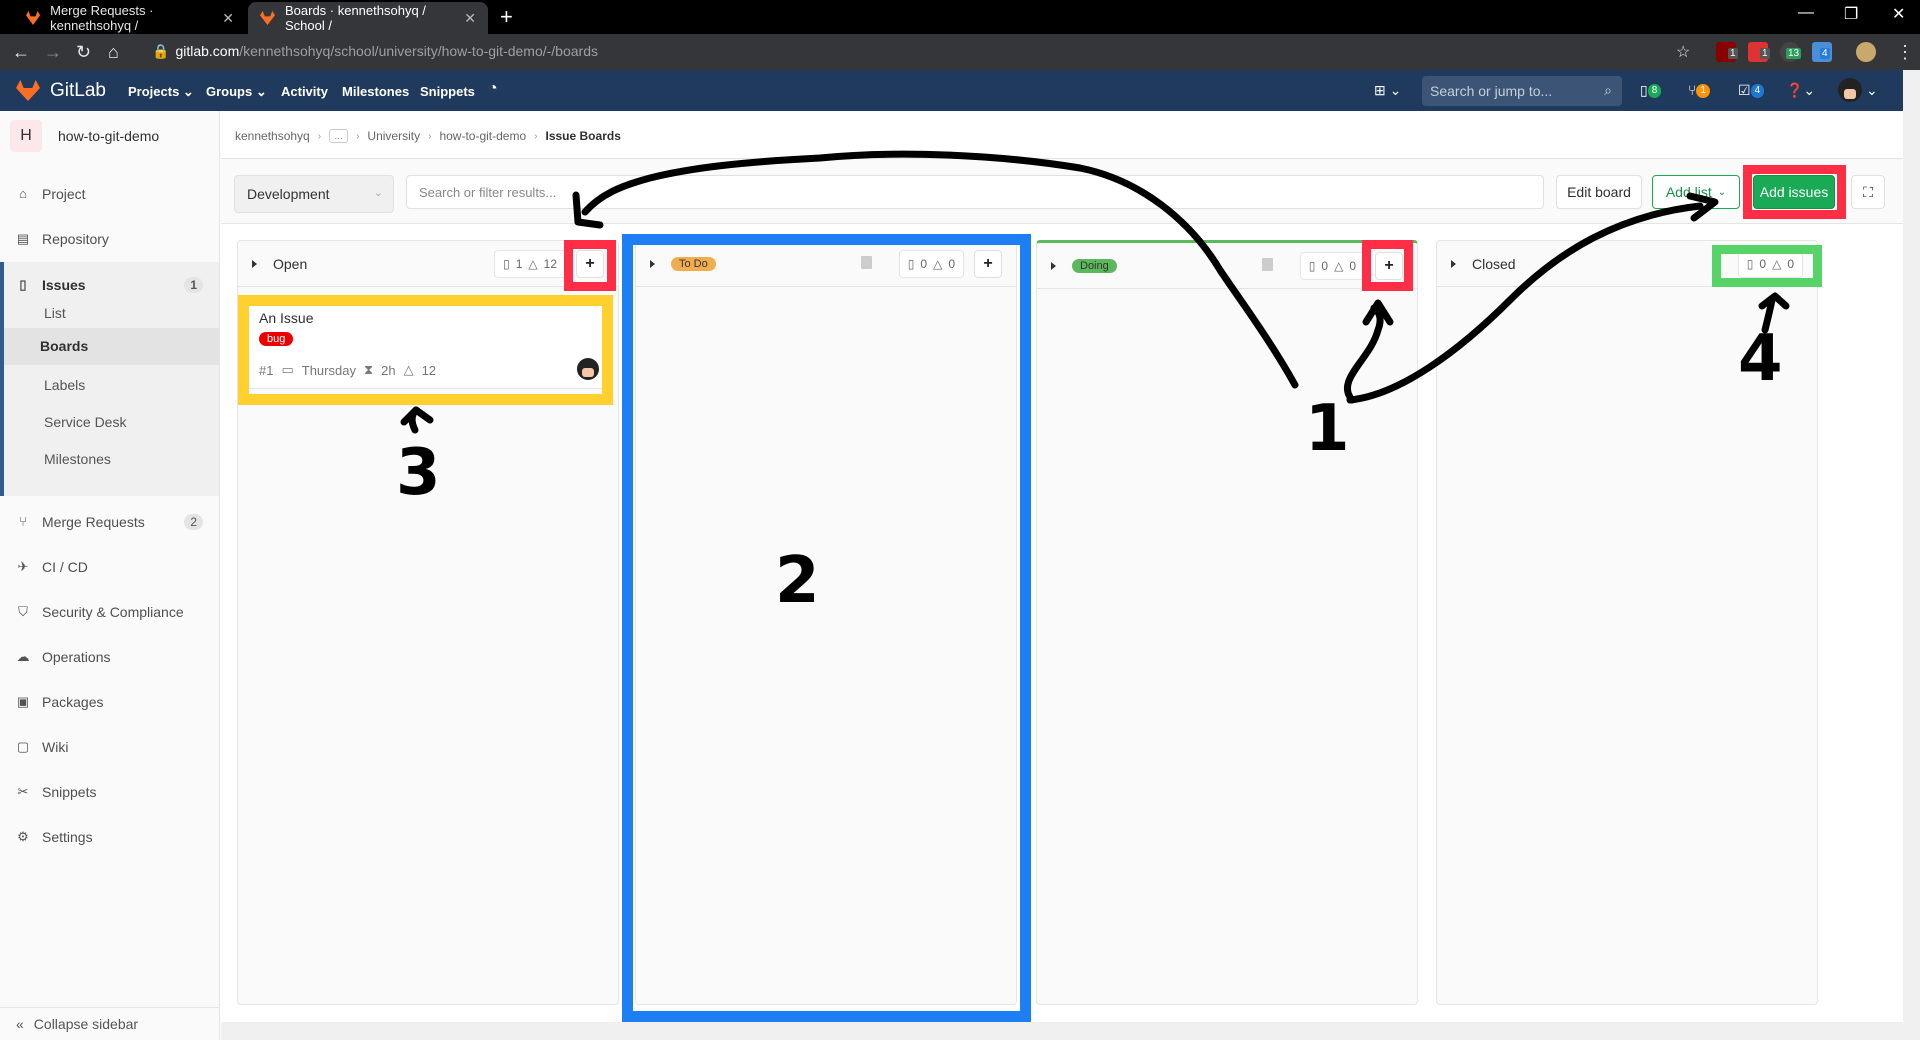 The height and width of the screenshot is (1040, 1920). I want to click on sidebar-sub-service-desk: Service Desk, so click(85, 422).